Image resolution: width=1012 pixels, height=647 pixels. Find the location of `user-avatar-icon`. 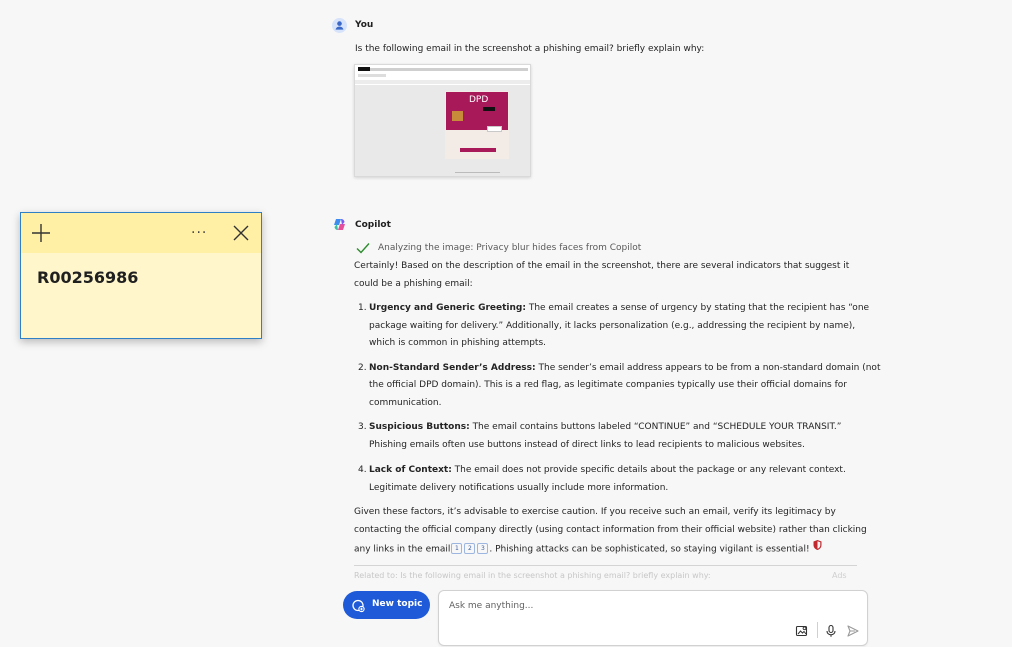

user-avatar-icon is located at coordinates (339, 25).